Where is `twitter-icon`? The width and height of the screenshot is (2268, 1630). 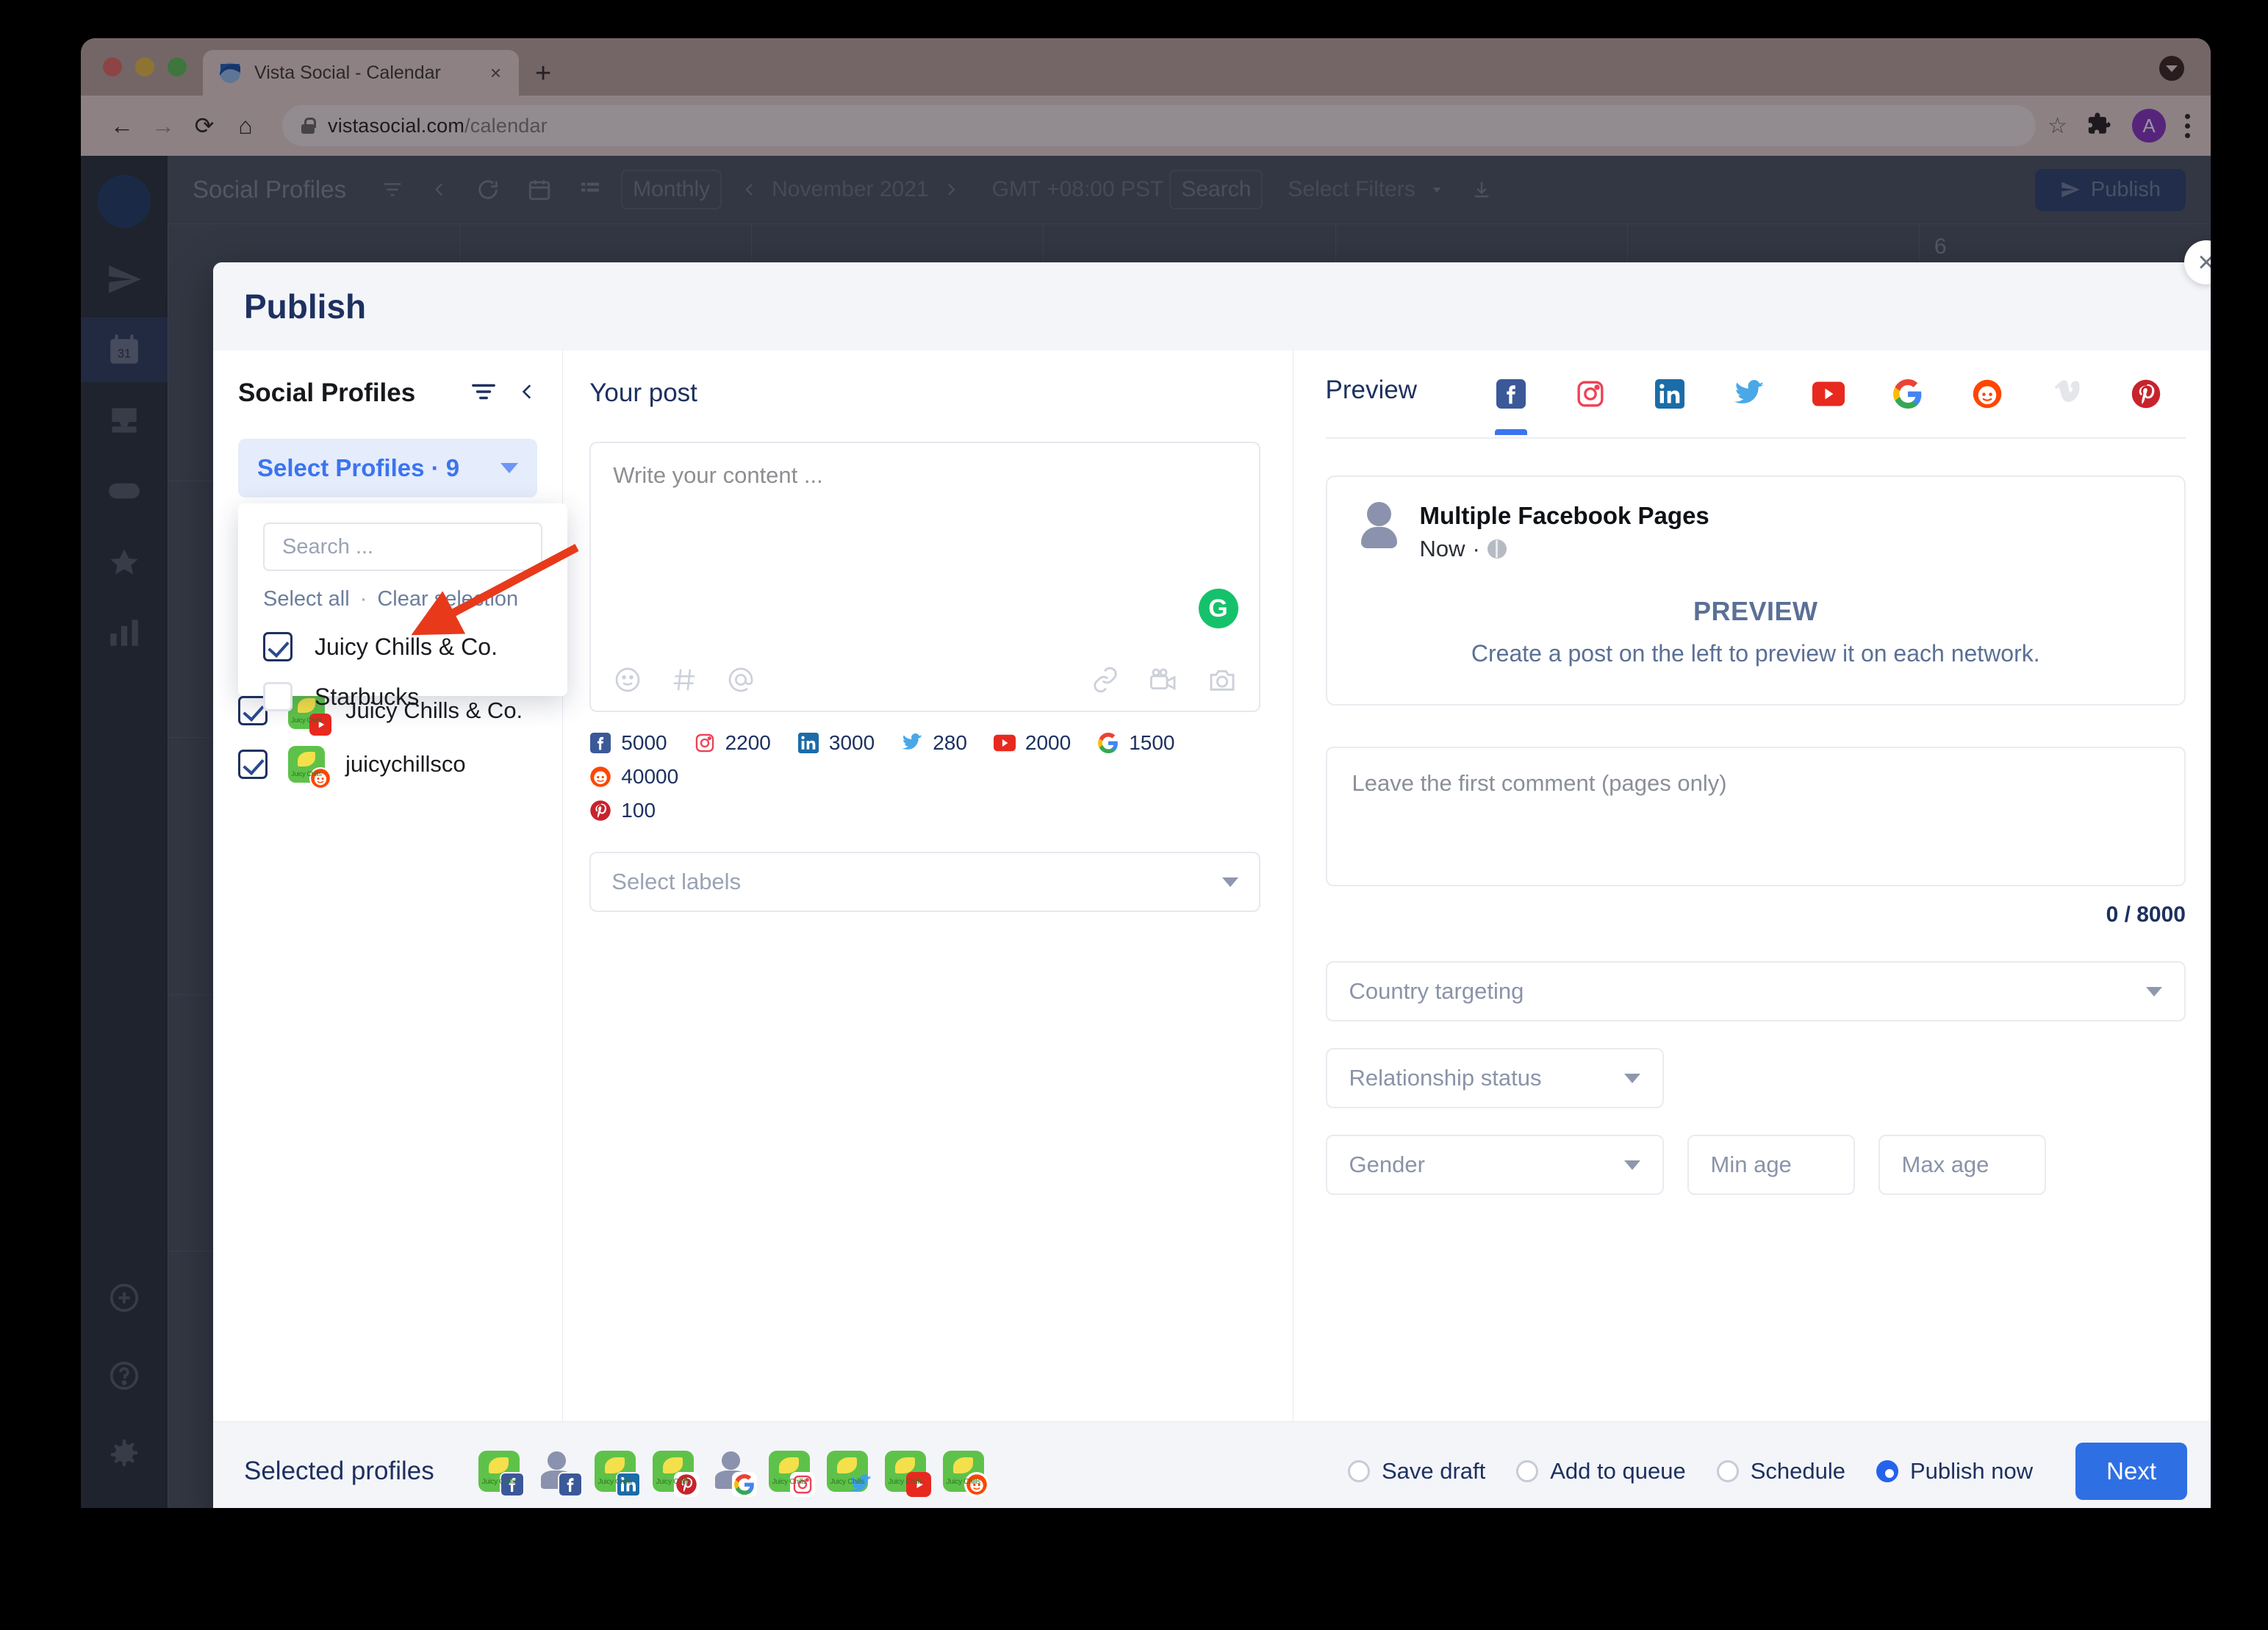 twitter-icon is located at coordinates (860, 1484).